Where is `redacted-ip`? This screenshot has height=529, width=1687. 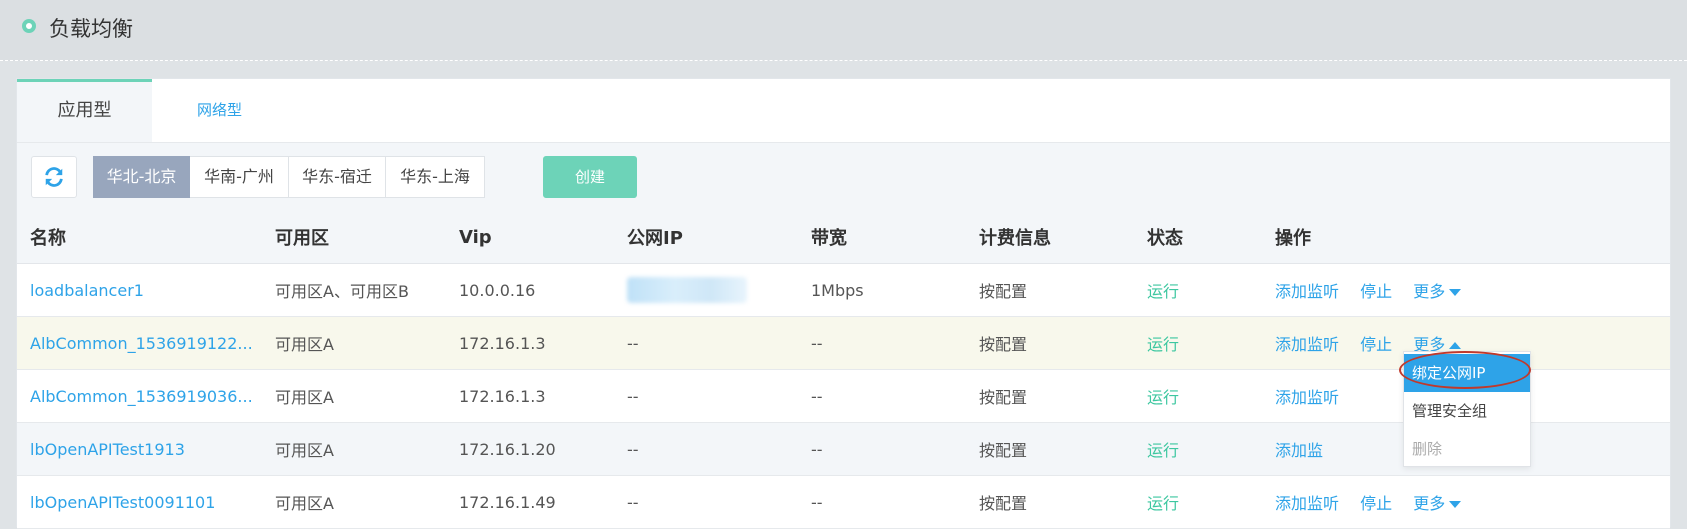
redacted-ip is located at coordinates (687, 290).